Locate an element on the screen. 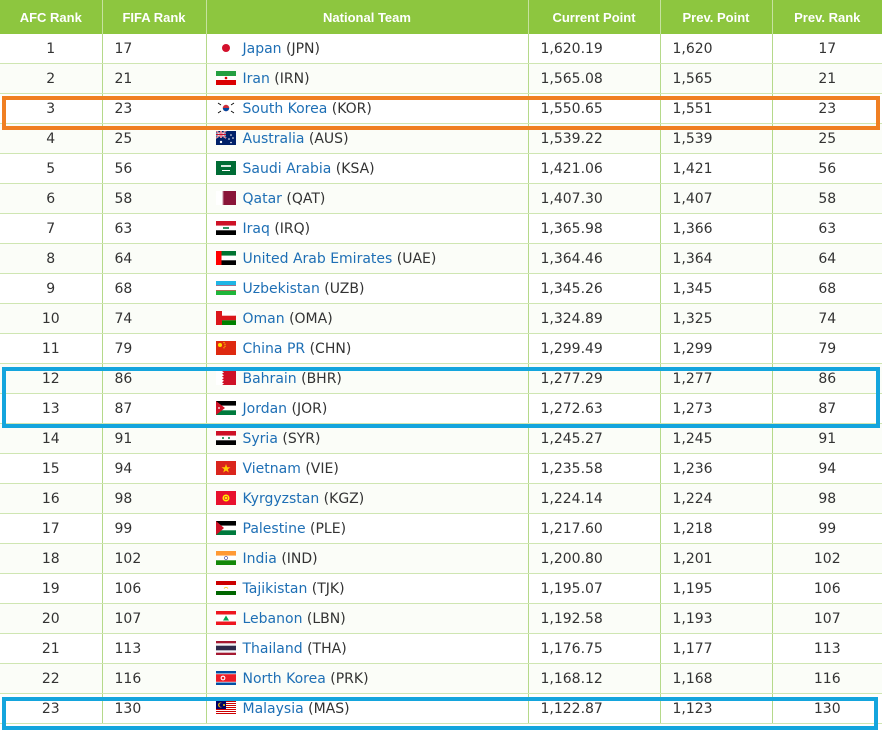  team-code: (IND) is located at coordinates (299, 558).